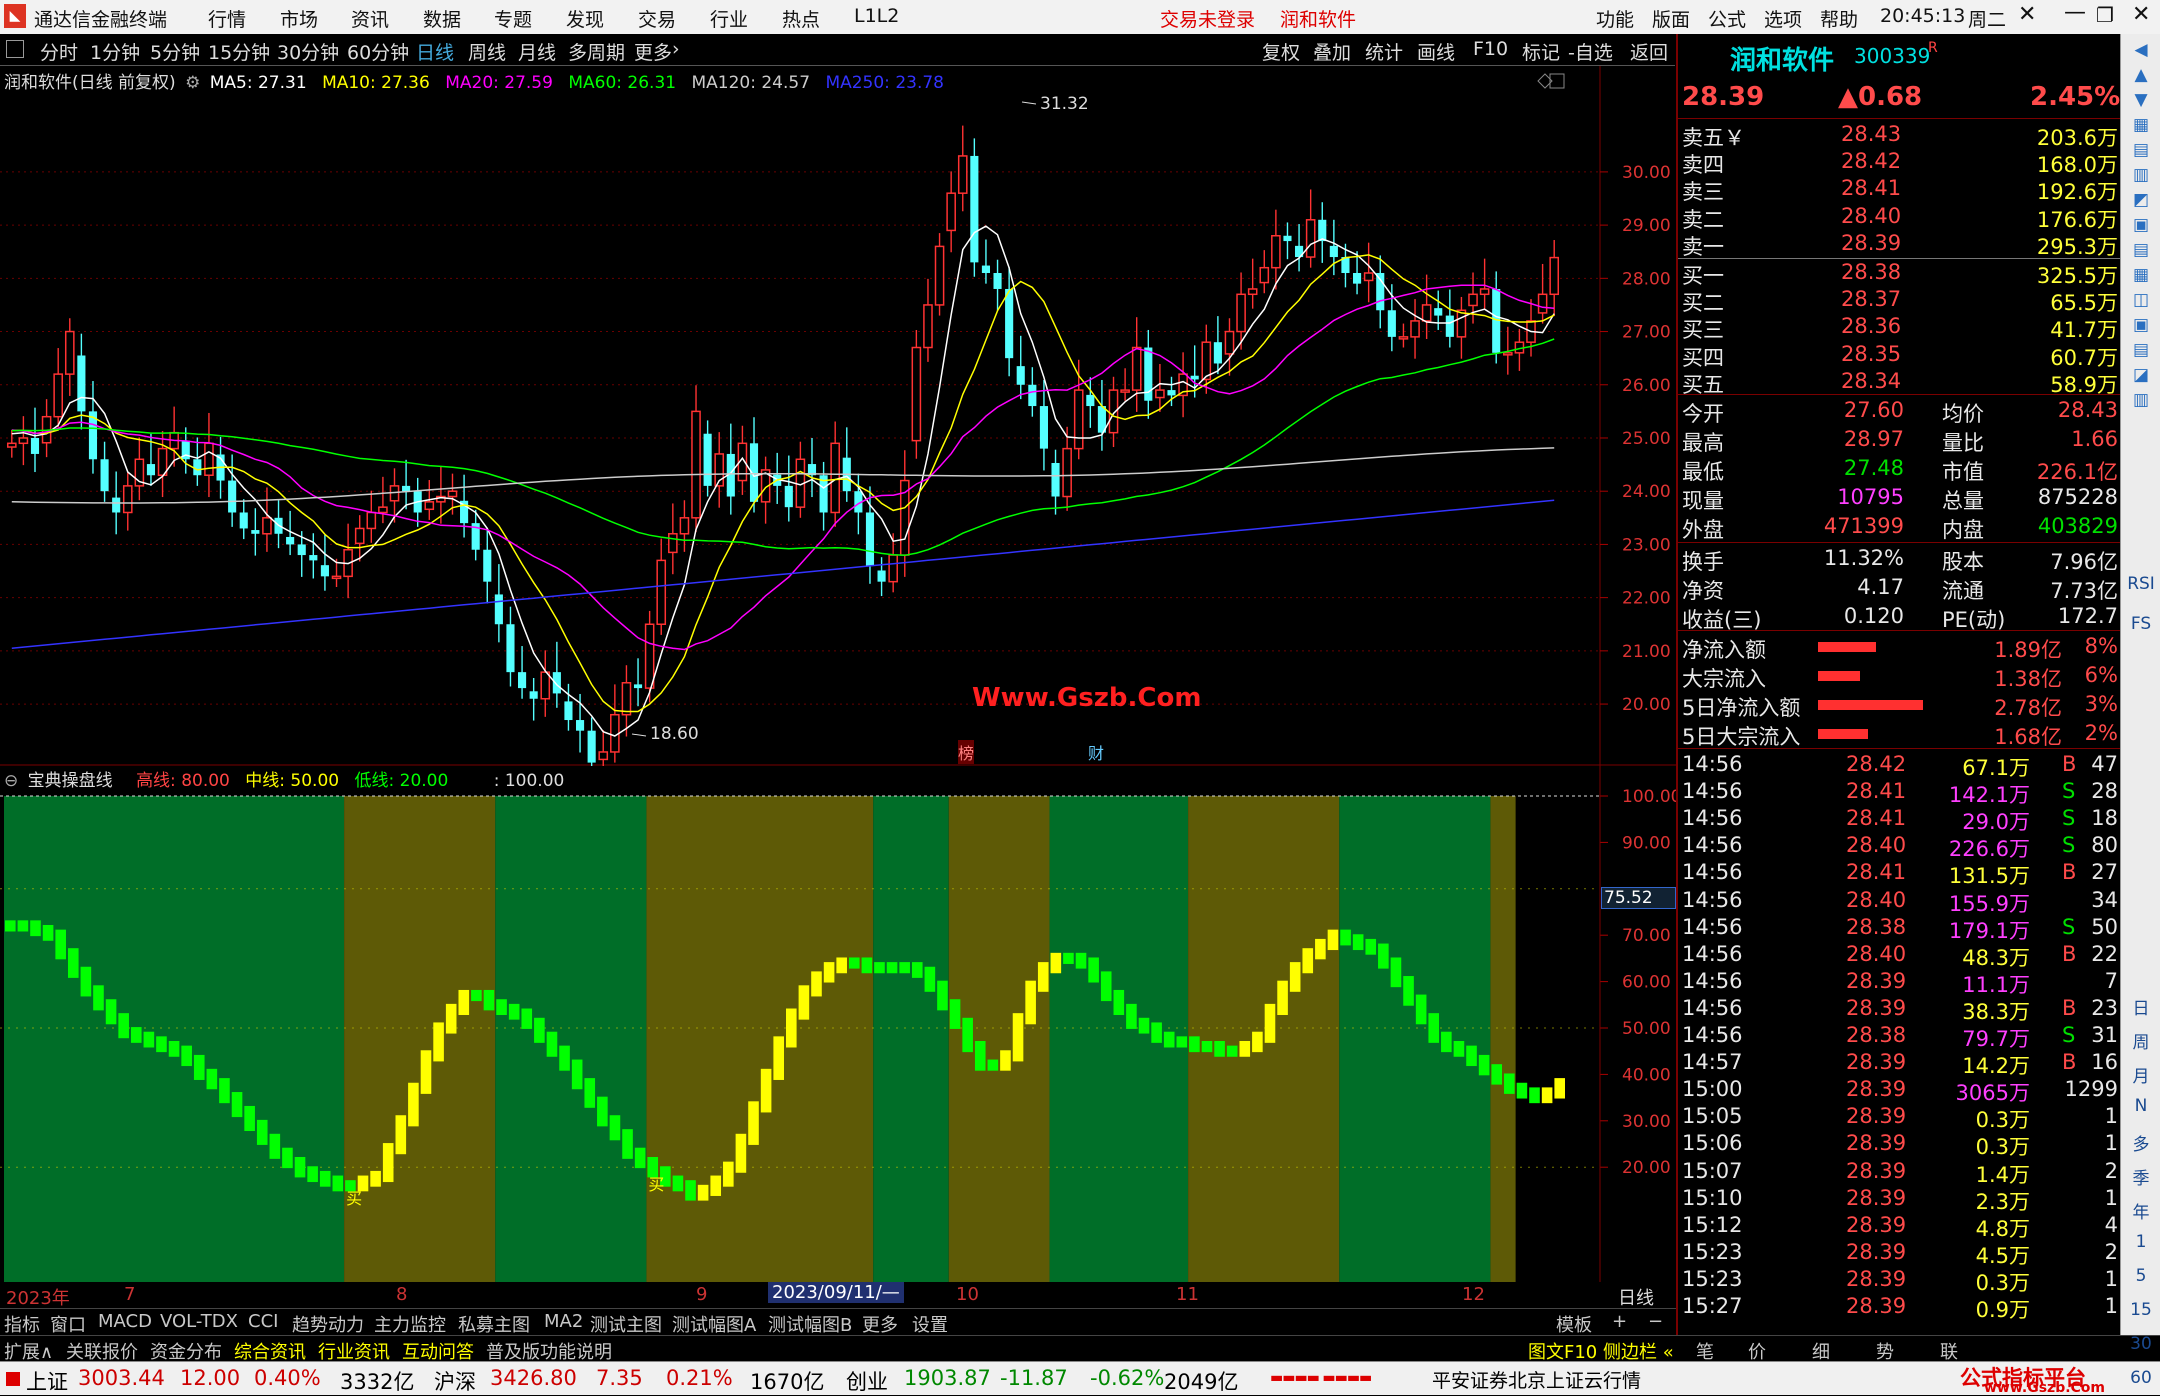  I want to click on menu-item: 版面, so click(1671, 18).